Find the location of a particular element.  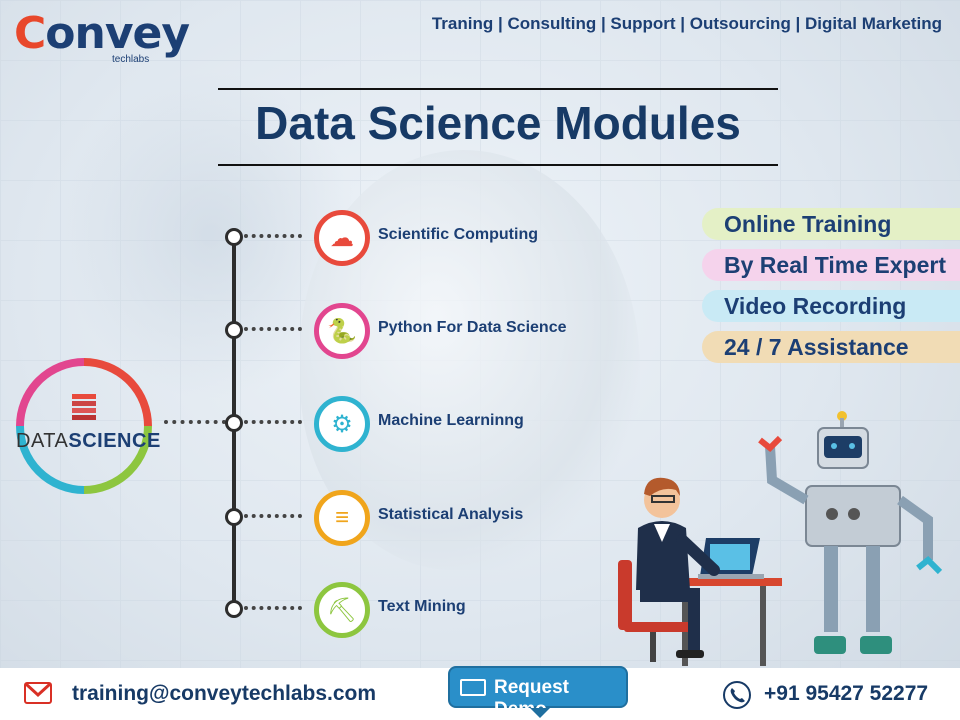

contact-email-link: training@conveytechlabs.com is located at coordinates (224, 694).